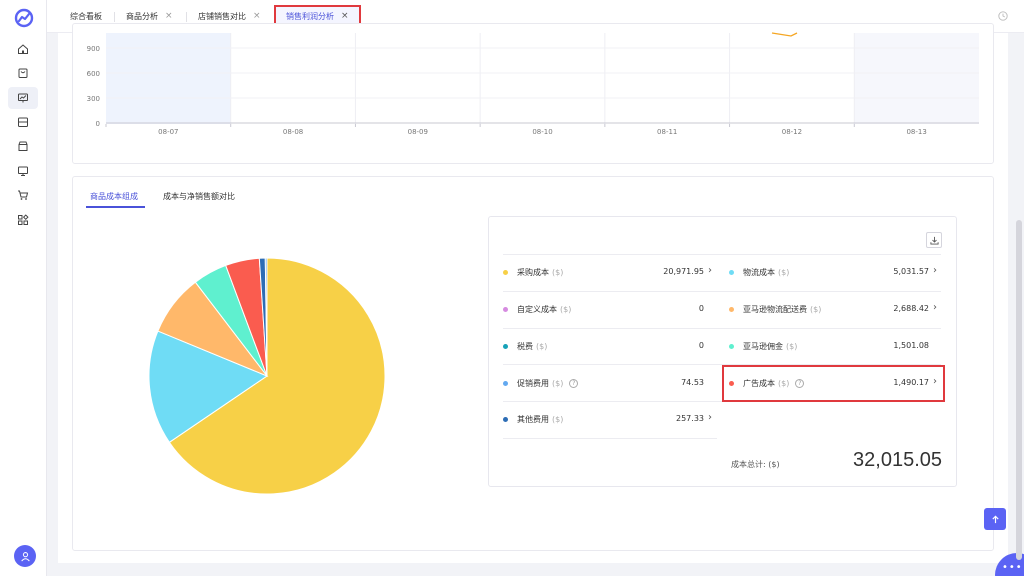  I want to click on cost-label: 亚马逊佣金, so click(763, 346).